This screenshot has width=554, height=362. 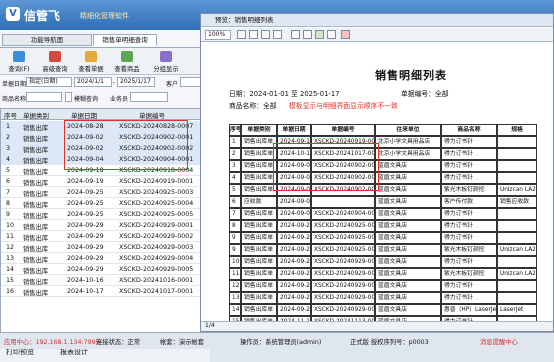 I want to click on status-server: 应用中心：192.168.1.134:7999, so click(x=52, y=342).